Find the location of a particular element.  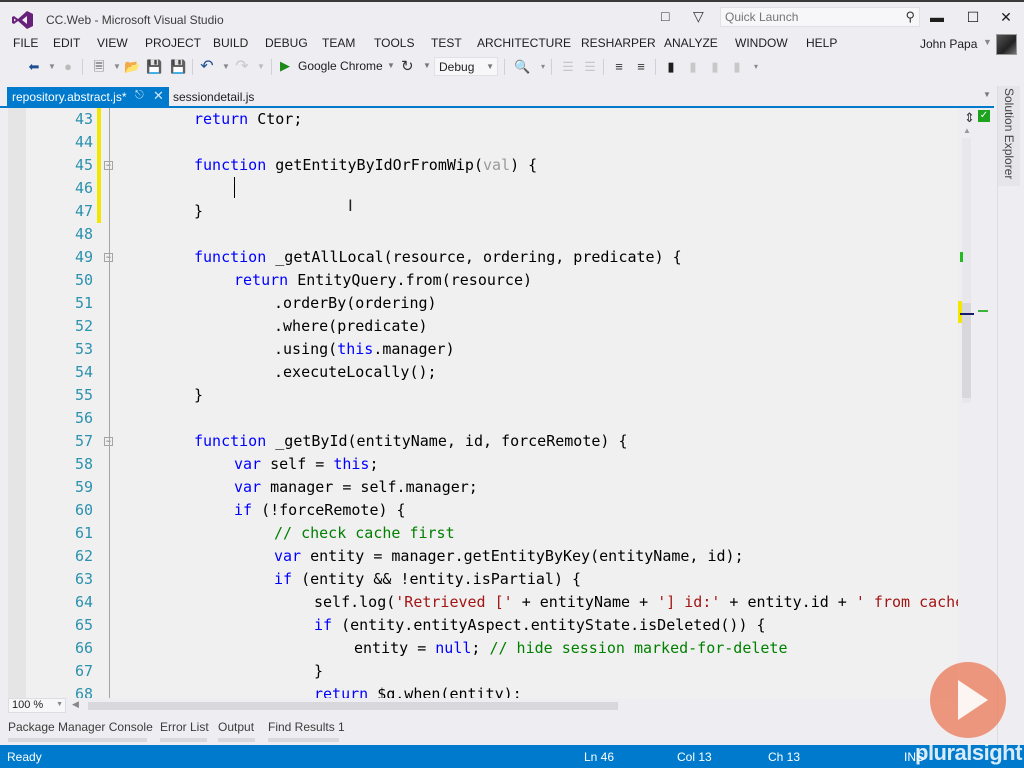

bookmark-icon: ▮ is located at coordinates (671, 67).